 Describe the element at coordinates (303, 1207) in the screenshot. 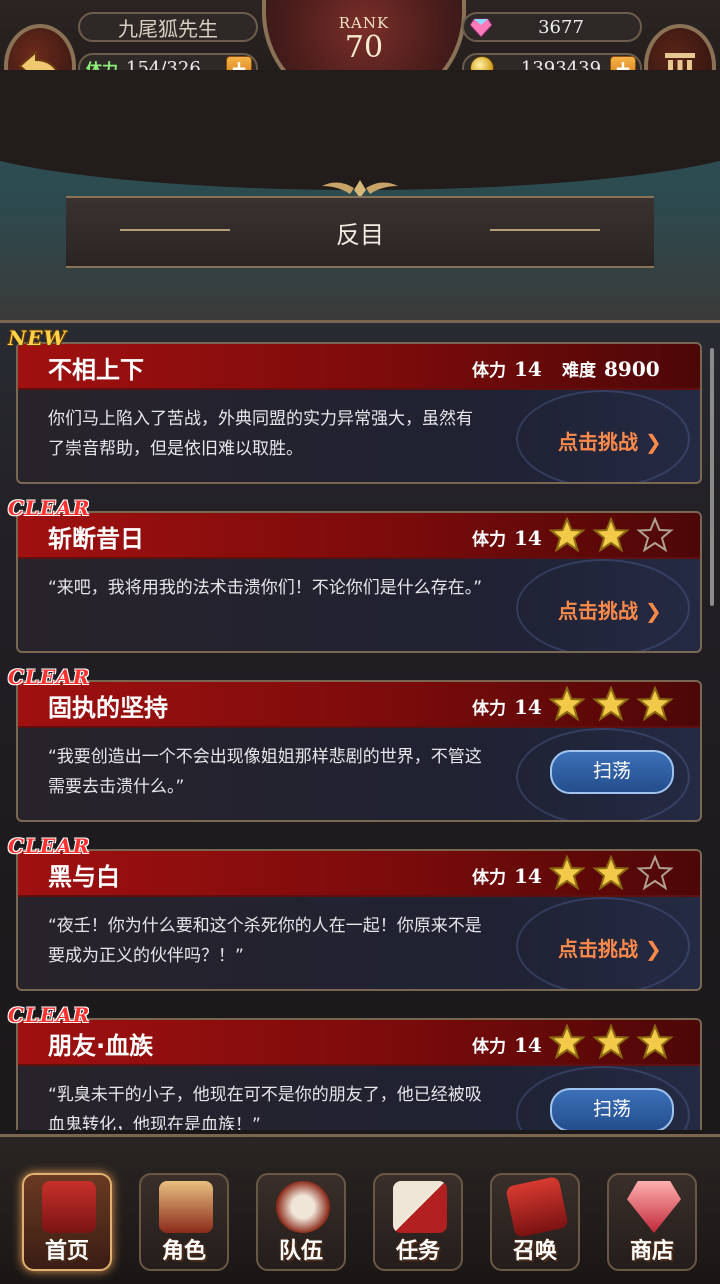

I see `team-icon` at that location.